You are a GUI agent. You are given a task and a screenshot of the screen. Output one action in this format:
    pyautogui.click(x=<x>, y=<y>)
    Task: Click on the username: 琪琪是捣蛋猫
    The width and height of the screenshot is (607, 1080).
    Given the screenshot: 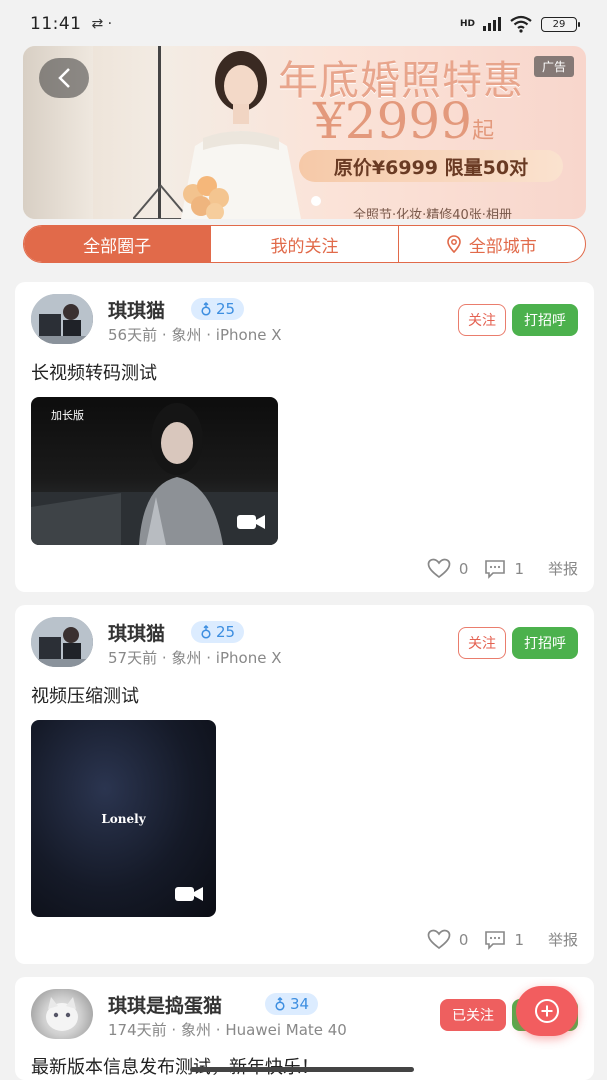 What is the action you would take?
    pyautogui.click(x=165, y=1004)
    